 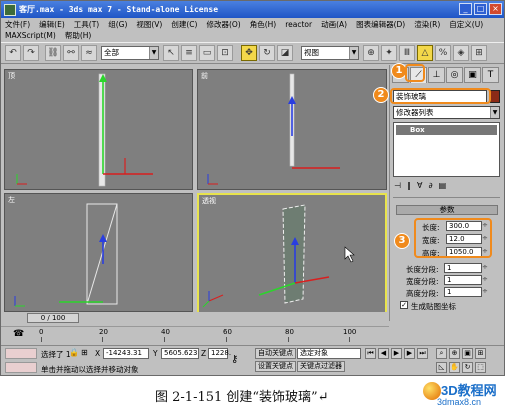 I want to click on close-button: ×, so click(x=495, y=9).